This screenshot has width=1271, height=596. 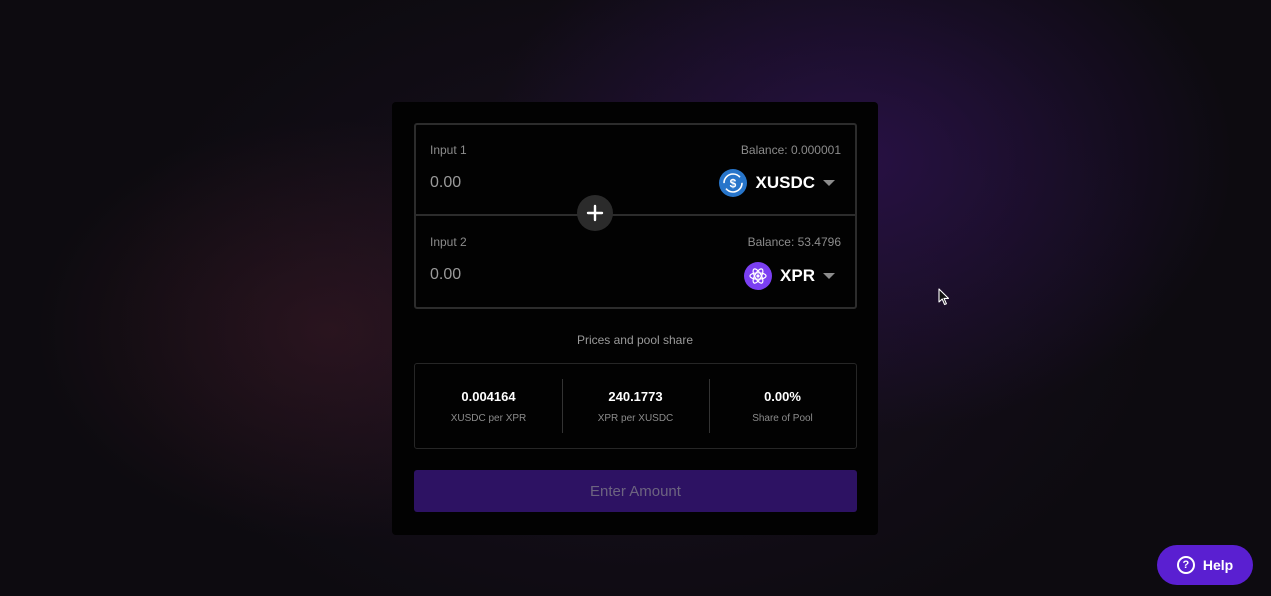 What do you see at coordinates (635, 170) in the screenshot?
I see `input-1-row: Input 1 Balance: 0.000001 $ XUSDC` at bounding box center [635, 170].